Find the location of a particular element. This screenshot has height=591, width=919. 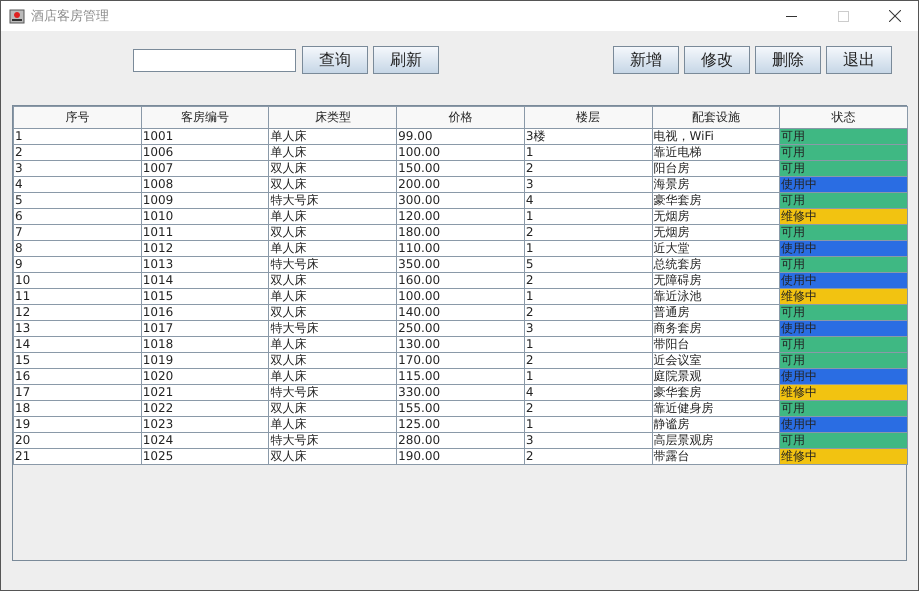

toolbar-button: 查询 is located at coordinates (335, 60).